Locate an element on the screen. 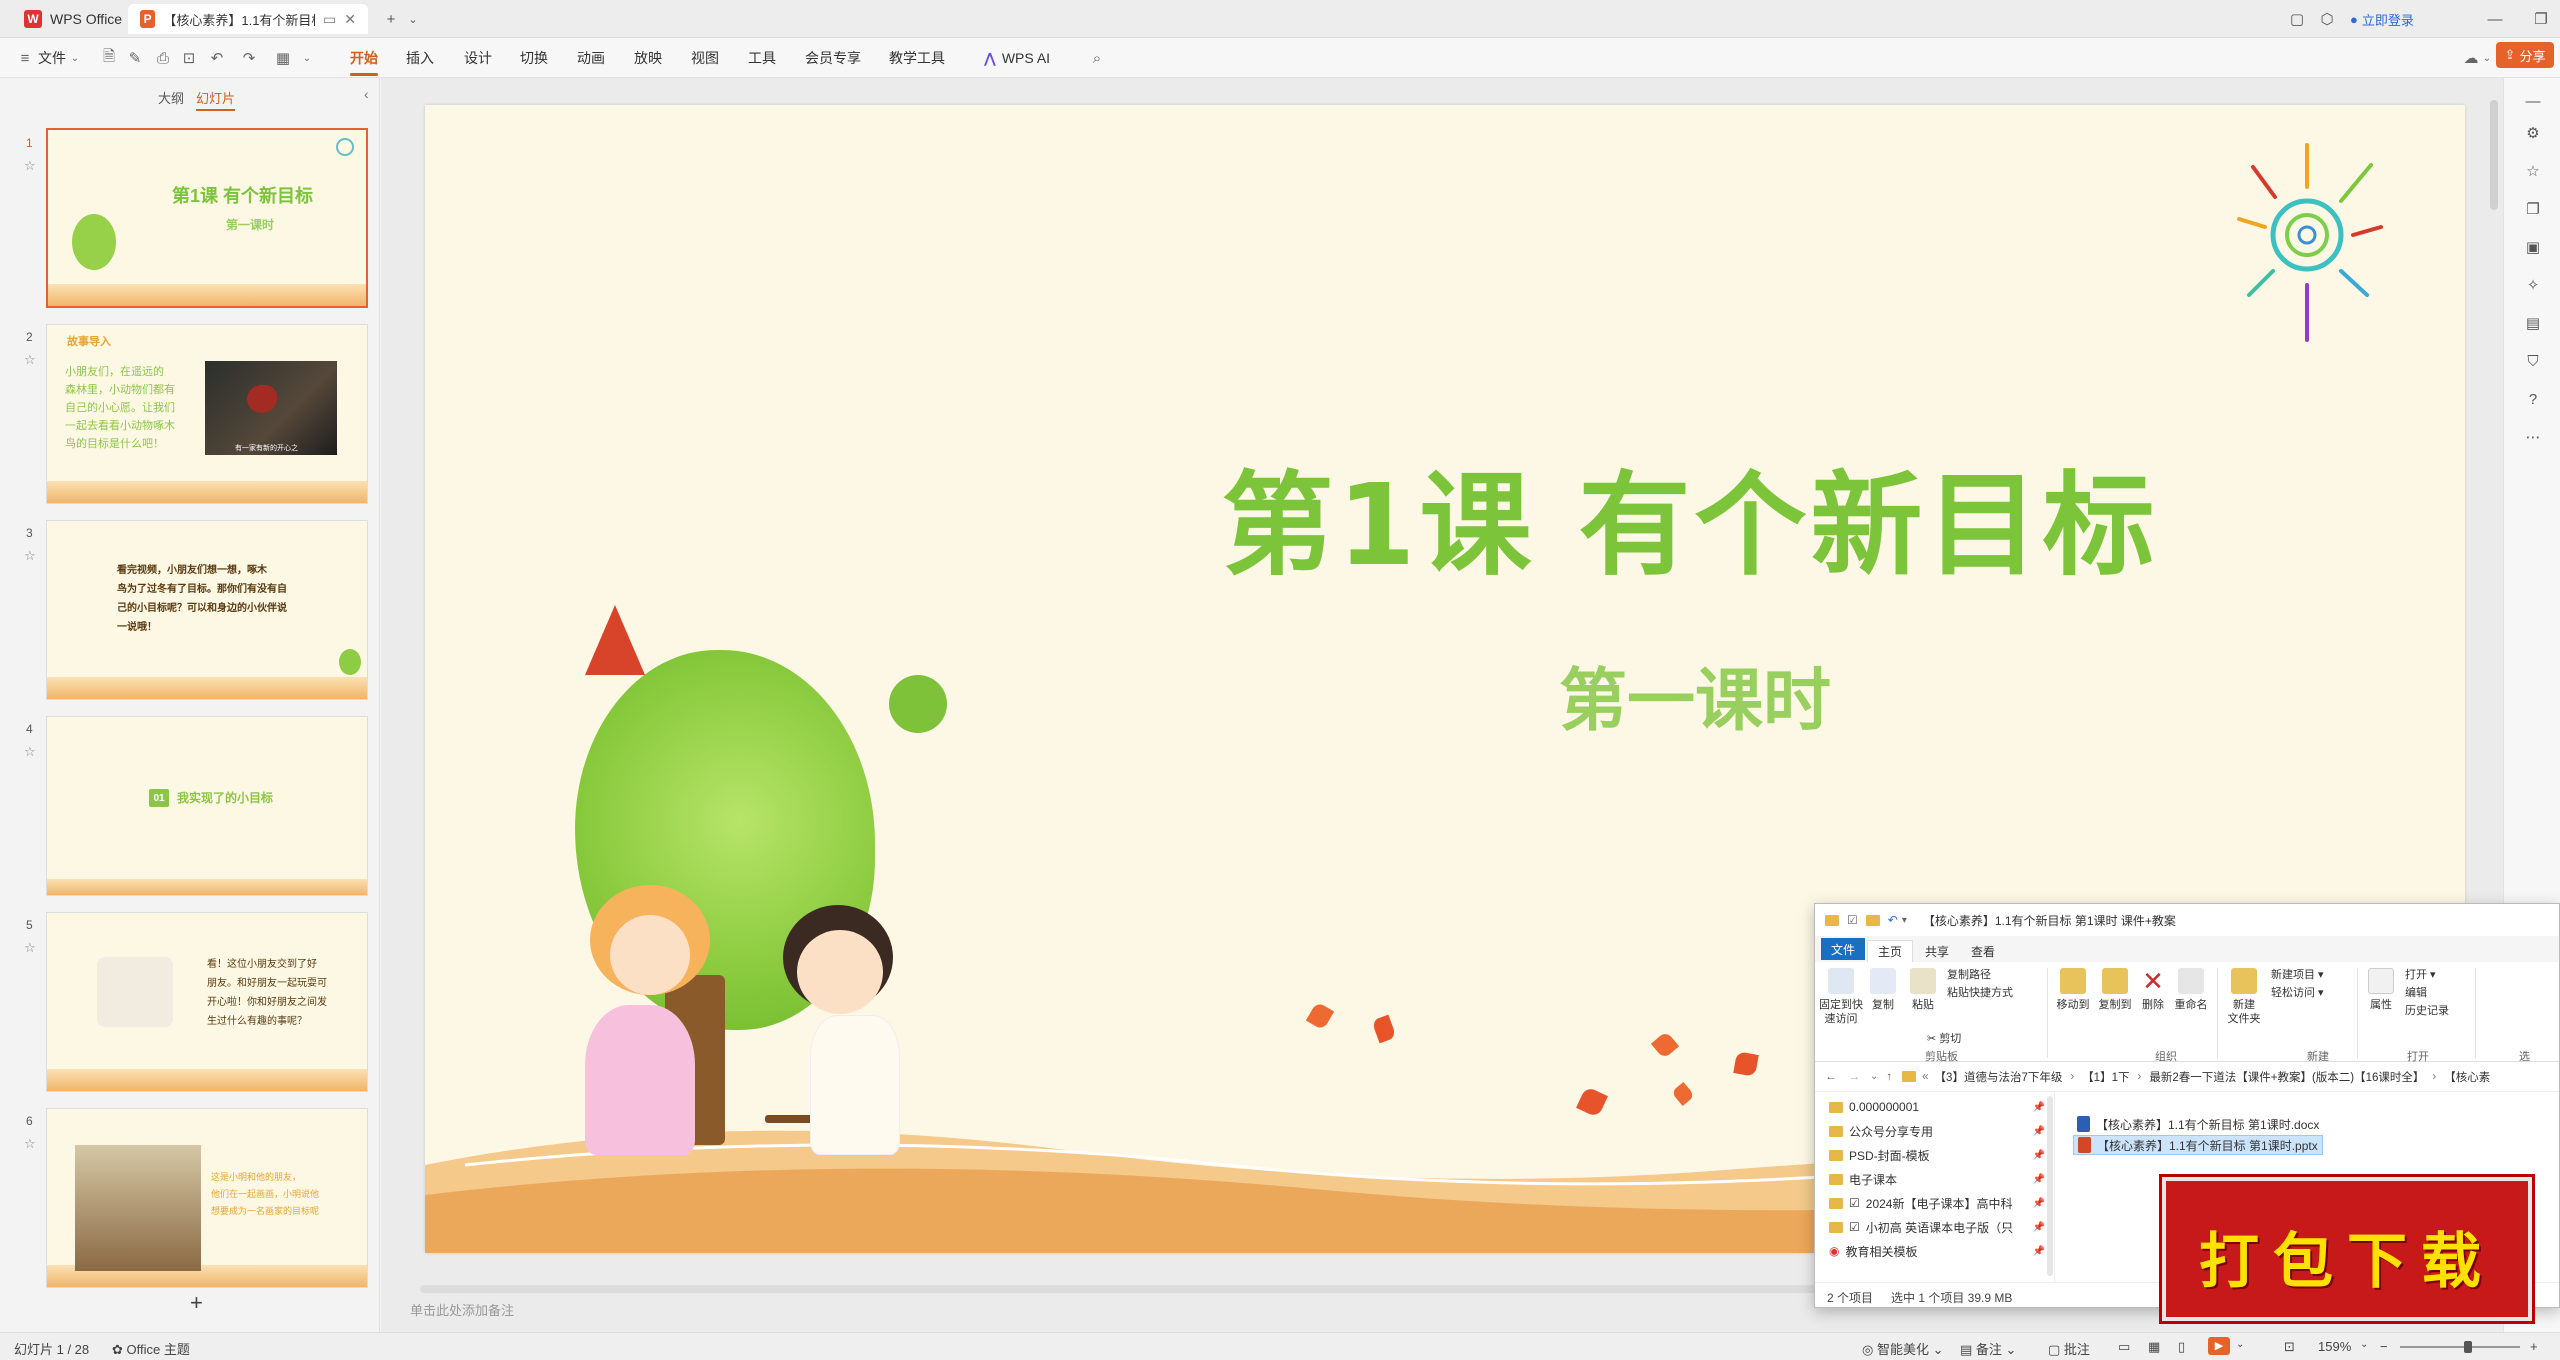  tab-share: 共享 is located at coordinates (1937, 951).